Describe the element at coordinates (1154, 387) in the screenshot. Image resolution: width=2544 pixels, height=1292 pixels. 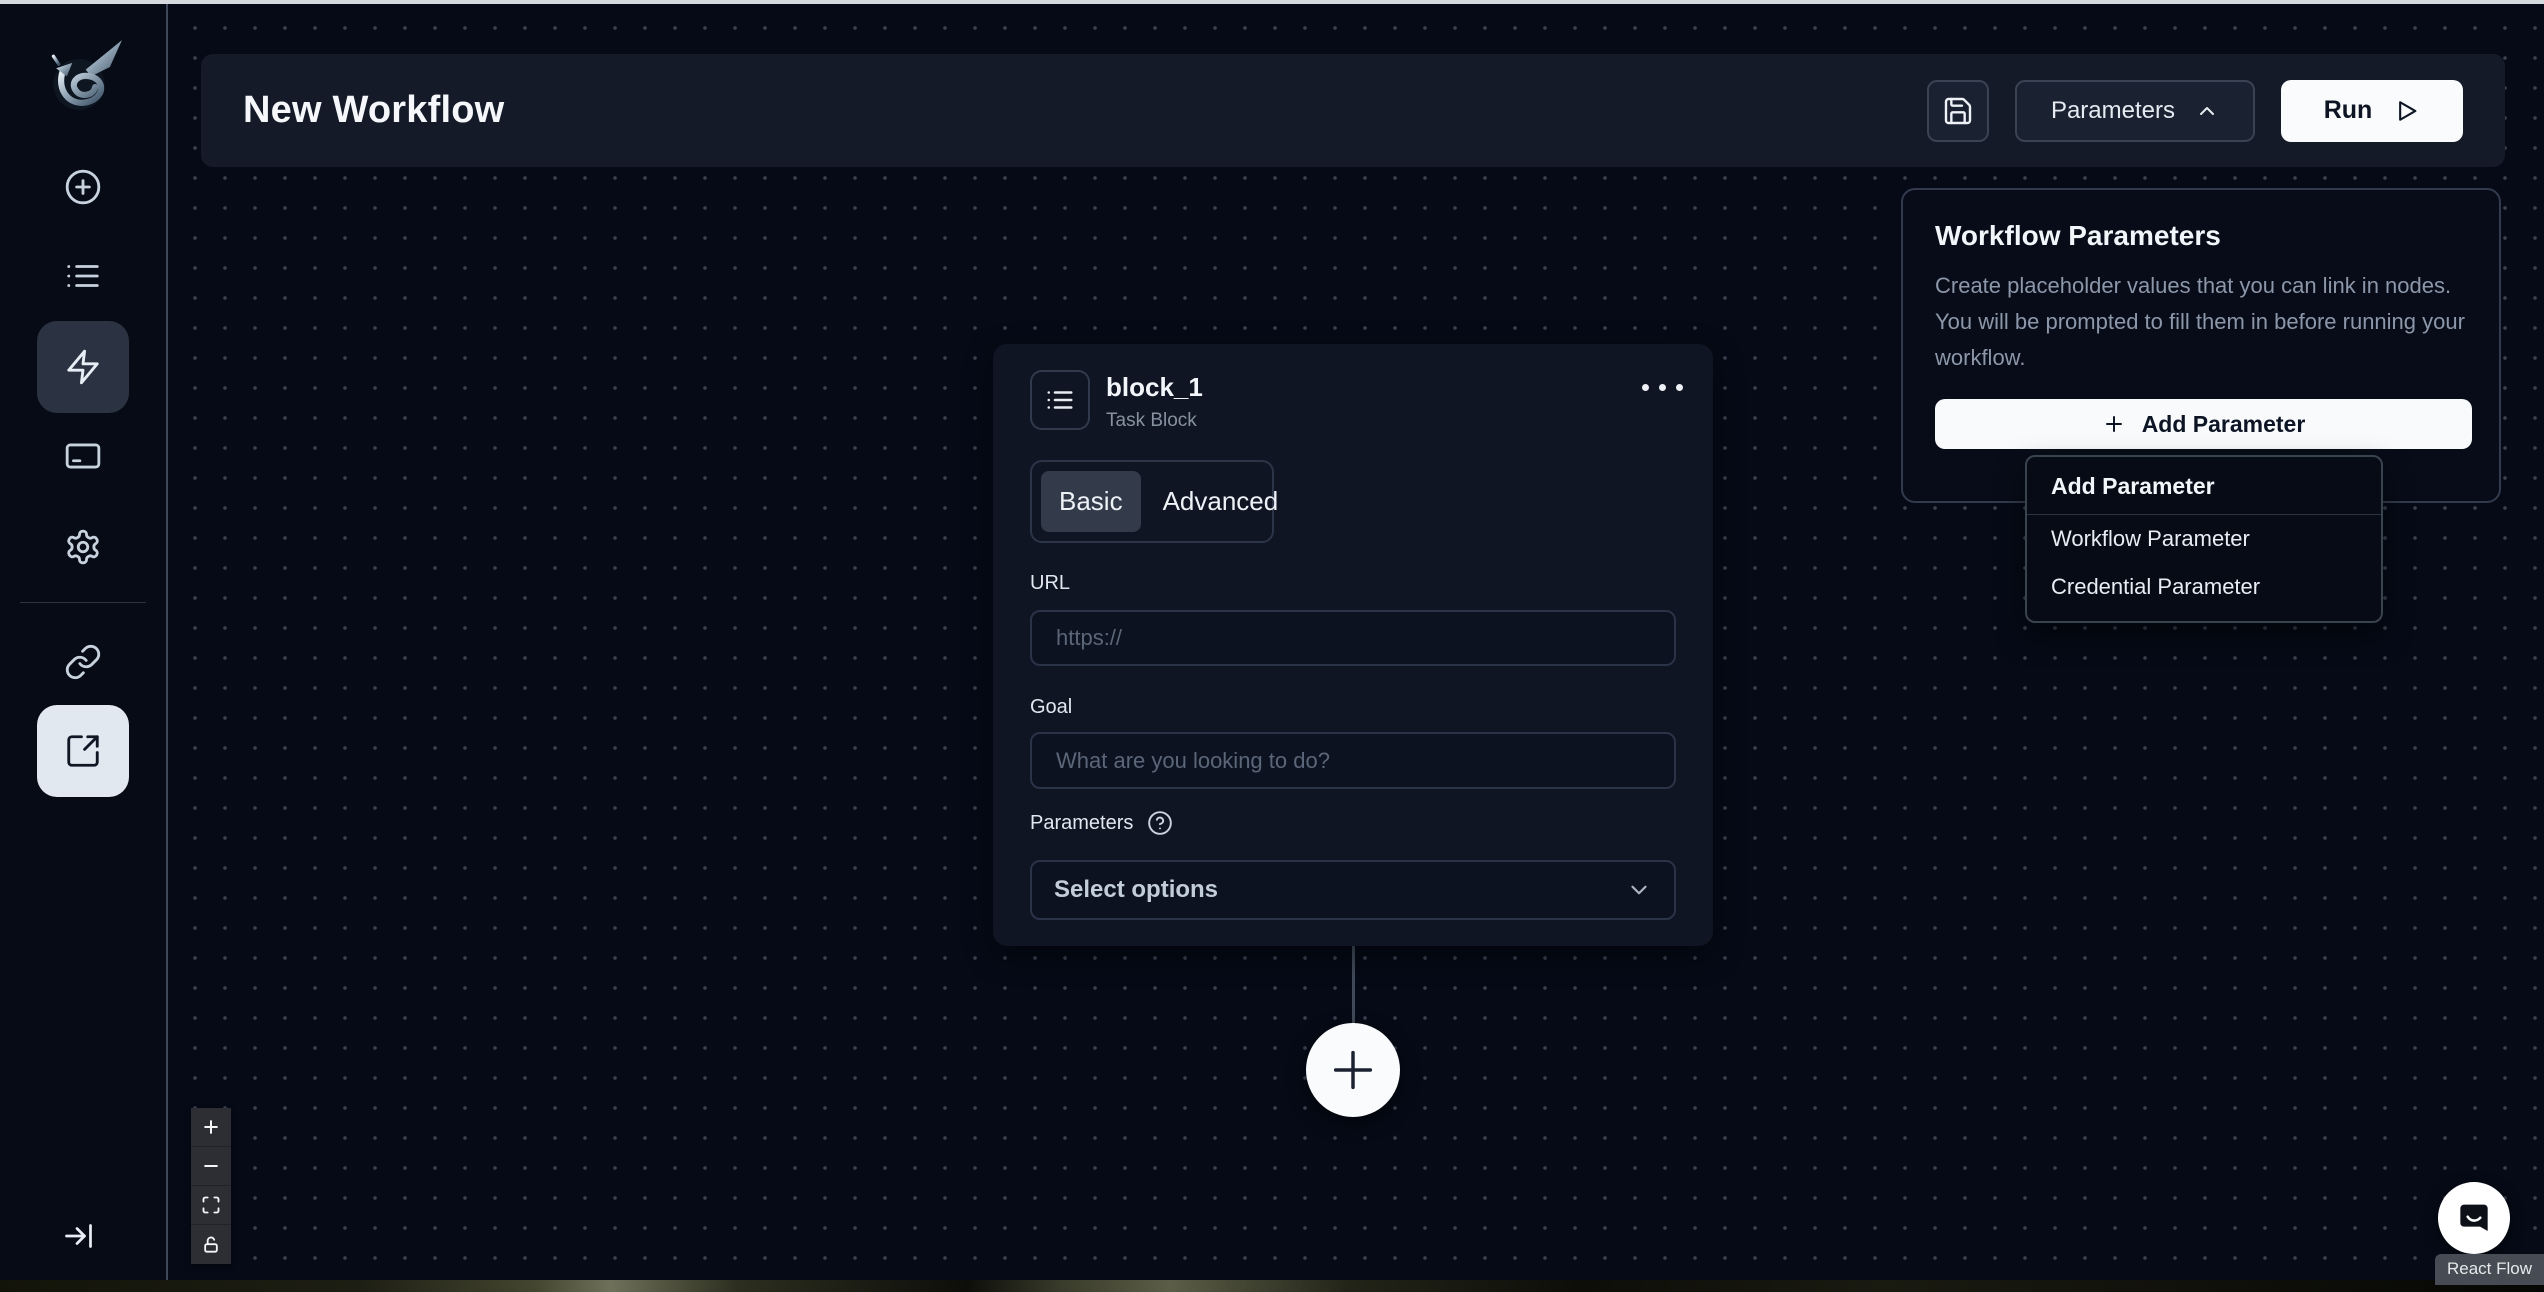
I see `node-title: block_1` at that location.